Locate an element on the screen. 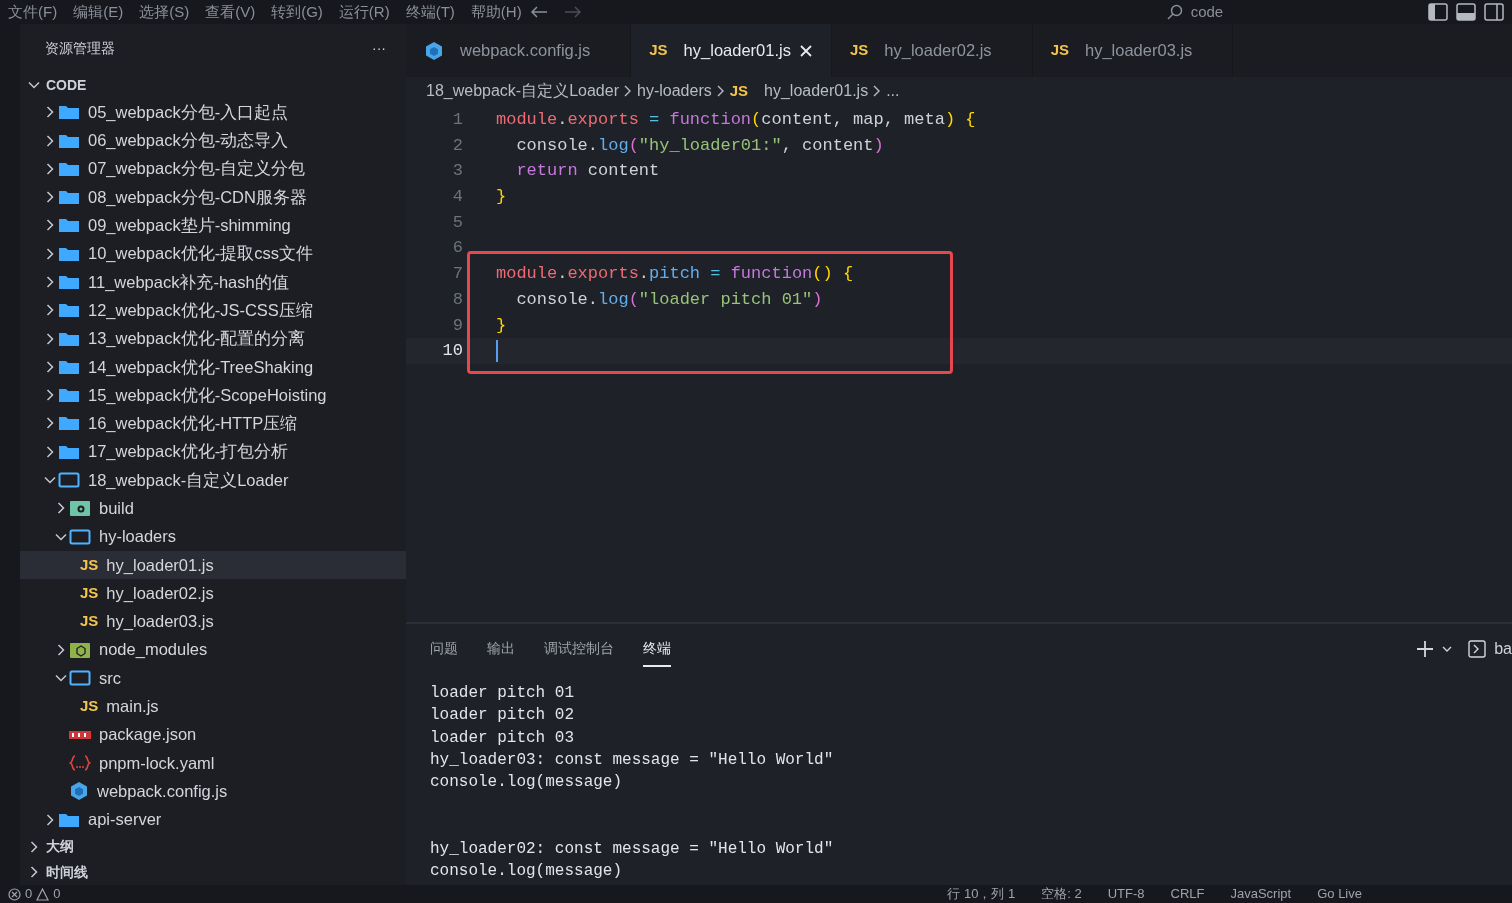 The width and height of the screenshot is (1512, 903). code-line: return content is located at coordinates (588, 171).